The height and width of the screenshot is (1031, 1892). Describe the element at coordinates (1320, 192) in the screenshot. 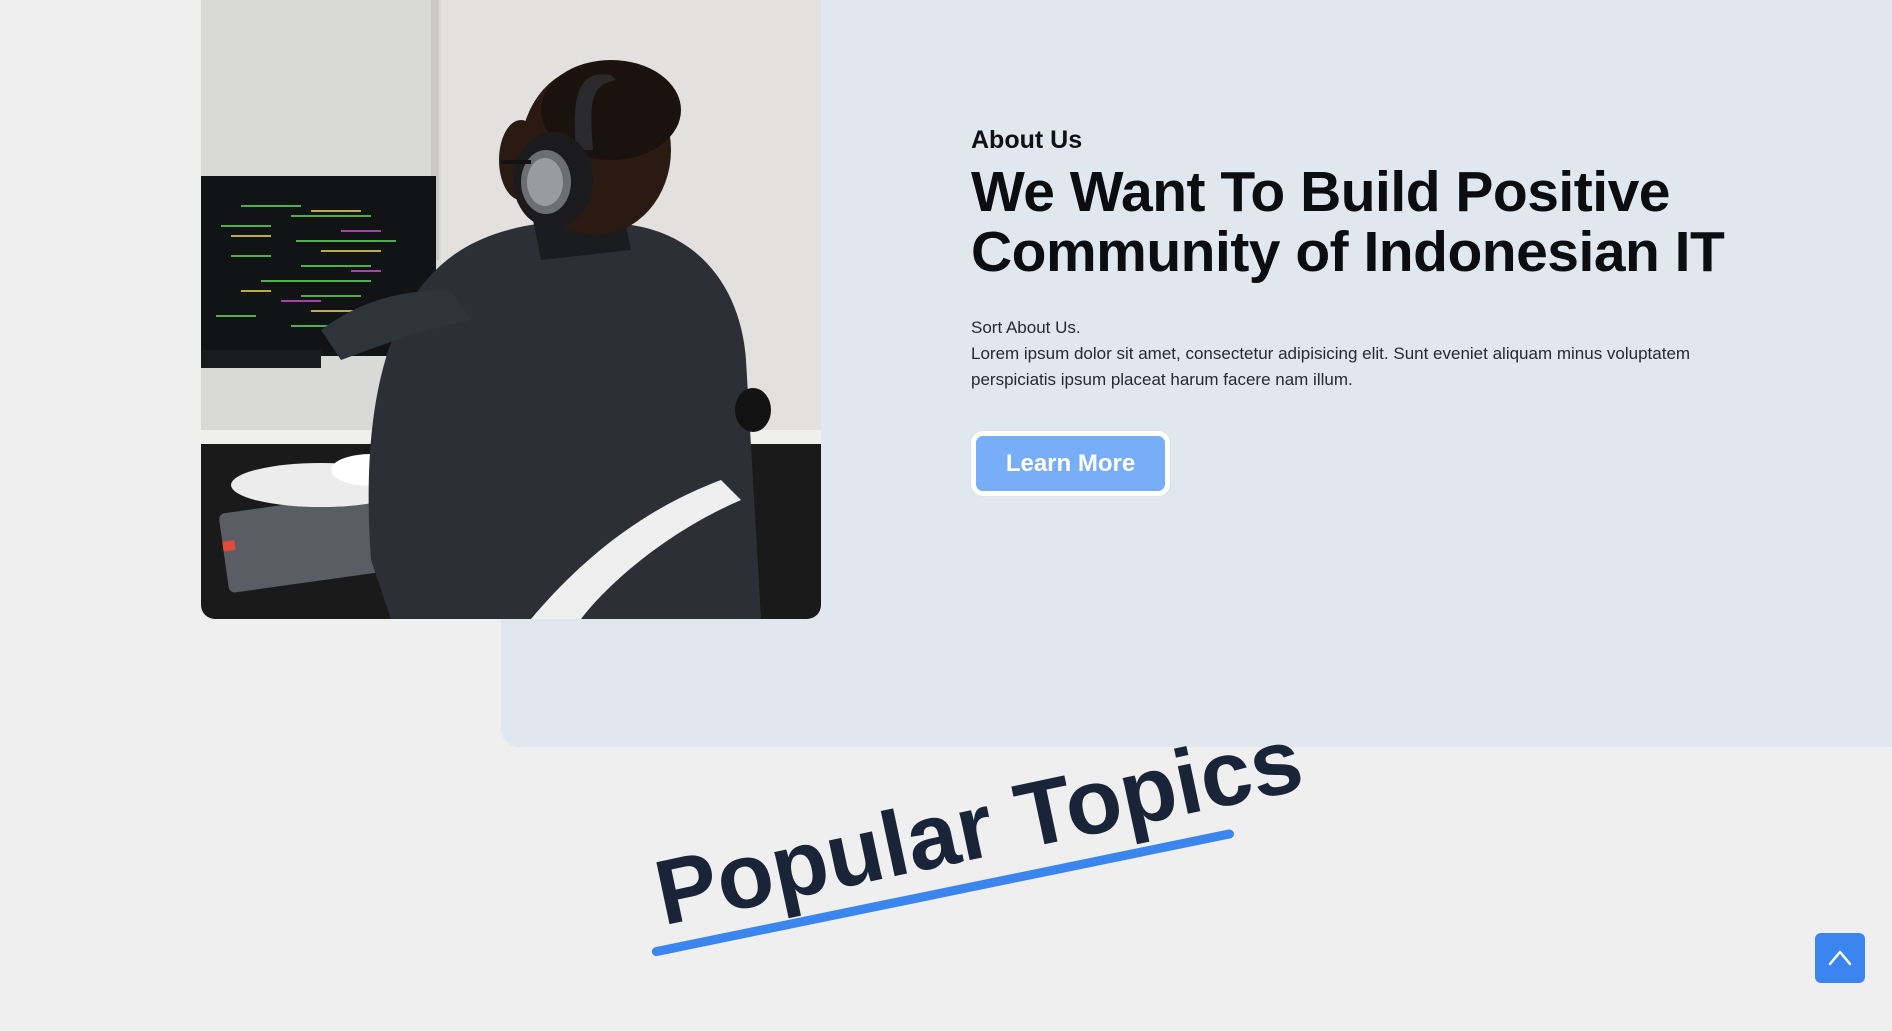

I see `headline-line-1: We Want To Build Positive` at that location.